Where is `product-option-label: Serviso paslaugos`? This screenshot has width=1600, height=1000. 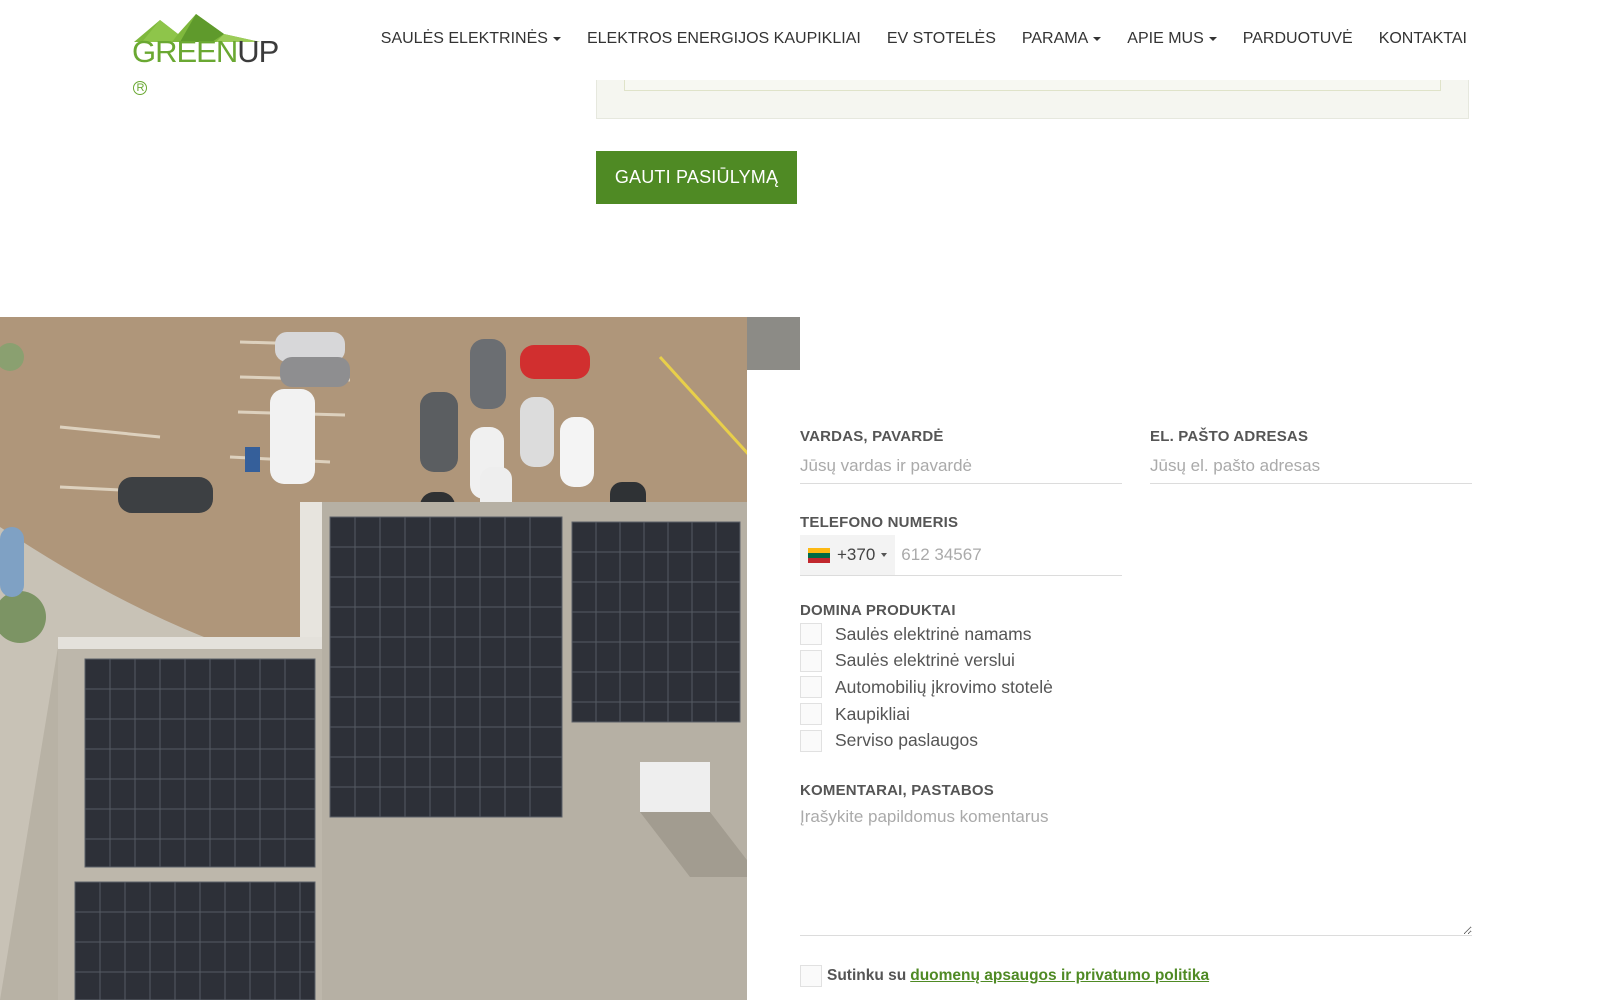
product-option-label: Serviso paslaugos is located at coordinates (906, 740).